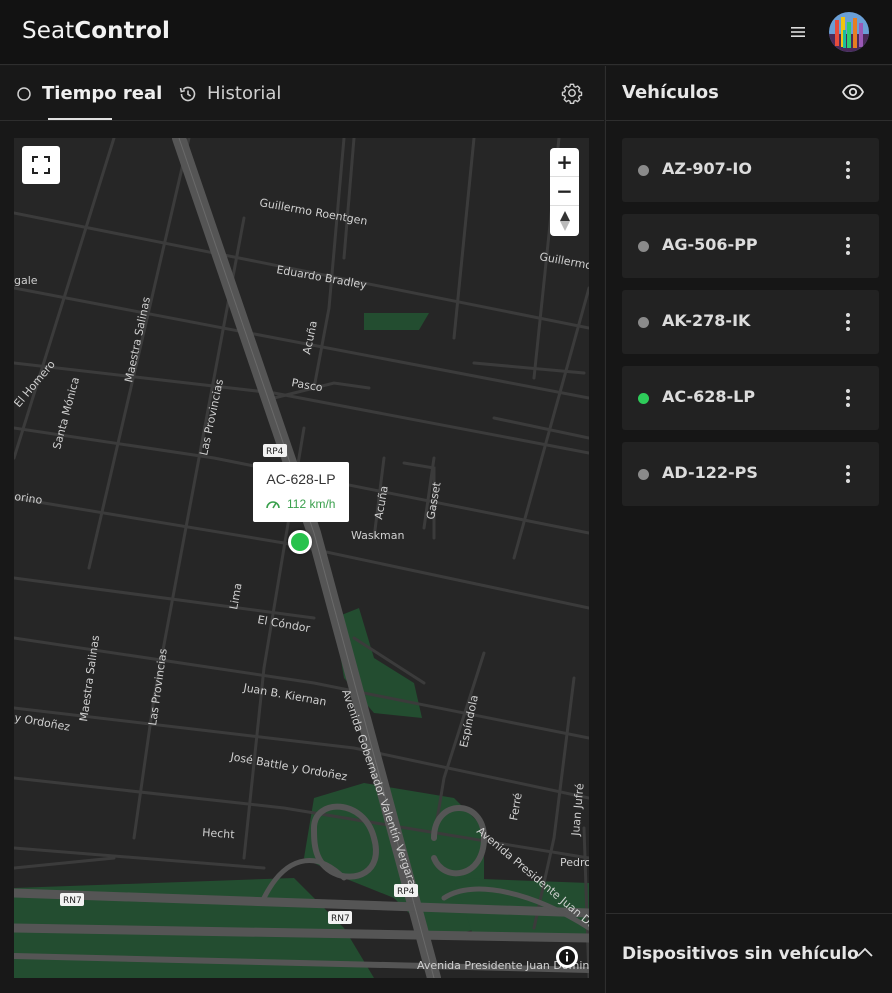 Image resolution: width=892 pixels, height=993 pixels. What do you see at coordinates (28, 498) in the screenshot?
I see `street-label: orino` at bounding box center [28, 498].